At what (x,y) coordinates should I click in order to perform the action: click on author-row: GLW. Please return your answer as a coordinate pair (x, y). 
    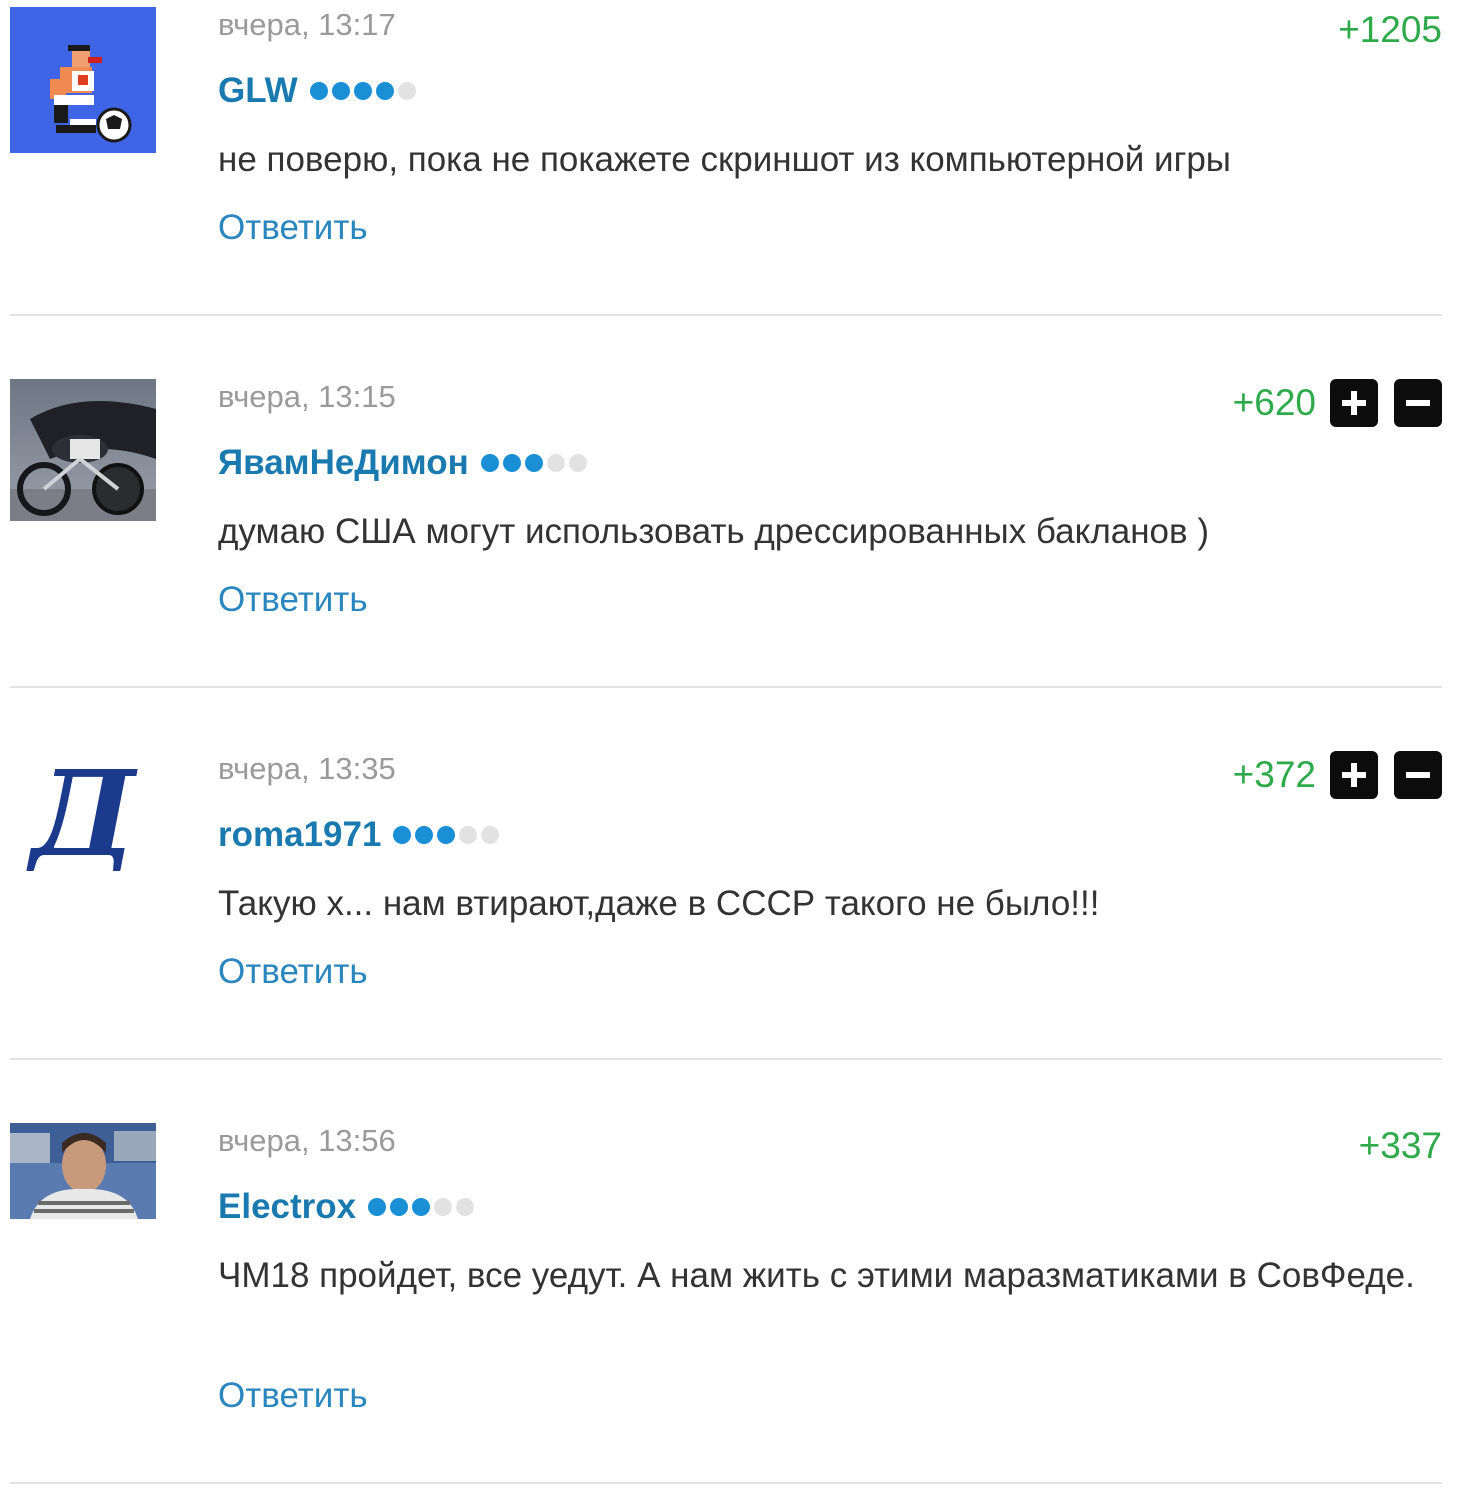
    Looking at the image, I should click on (317, 91).